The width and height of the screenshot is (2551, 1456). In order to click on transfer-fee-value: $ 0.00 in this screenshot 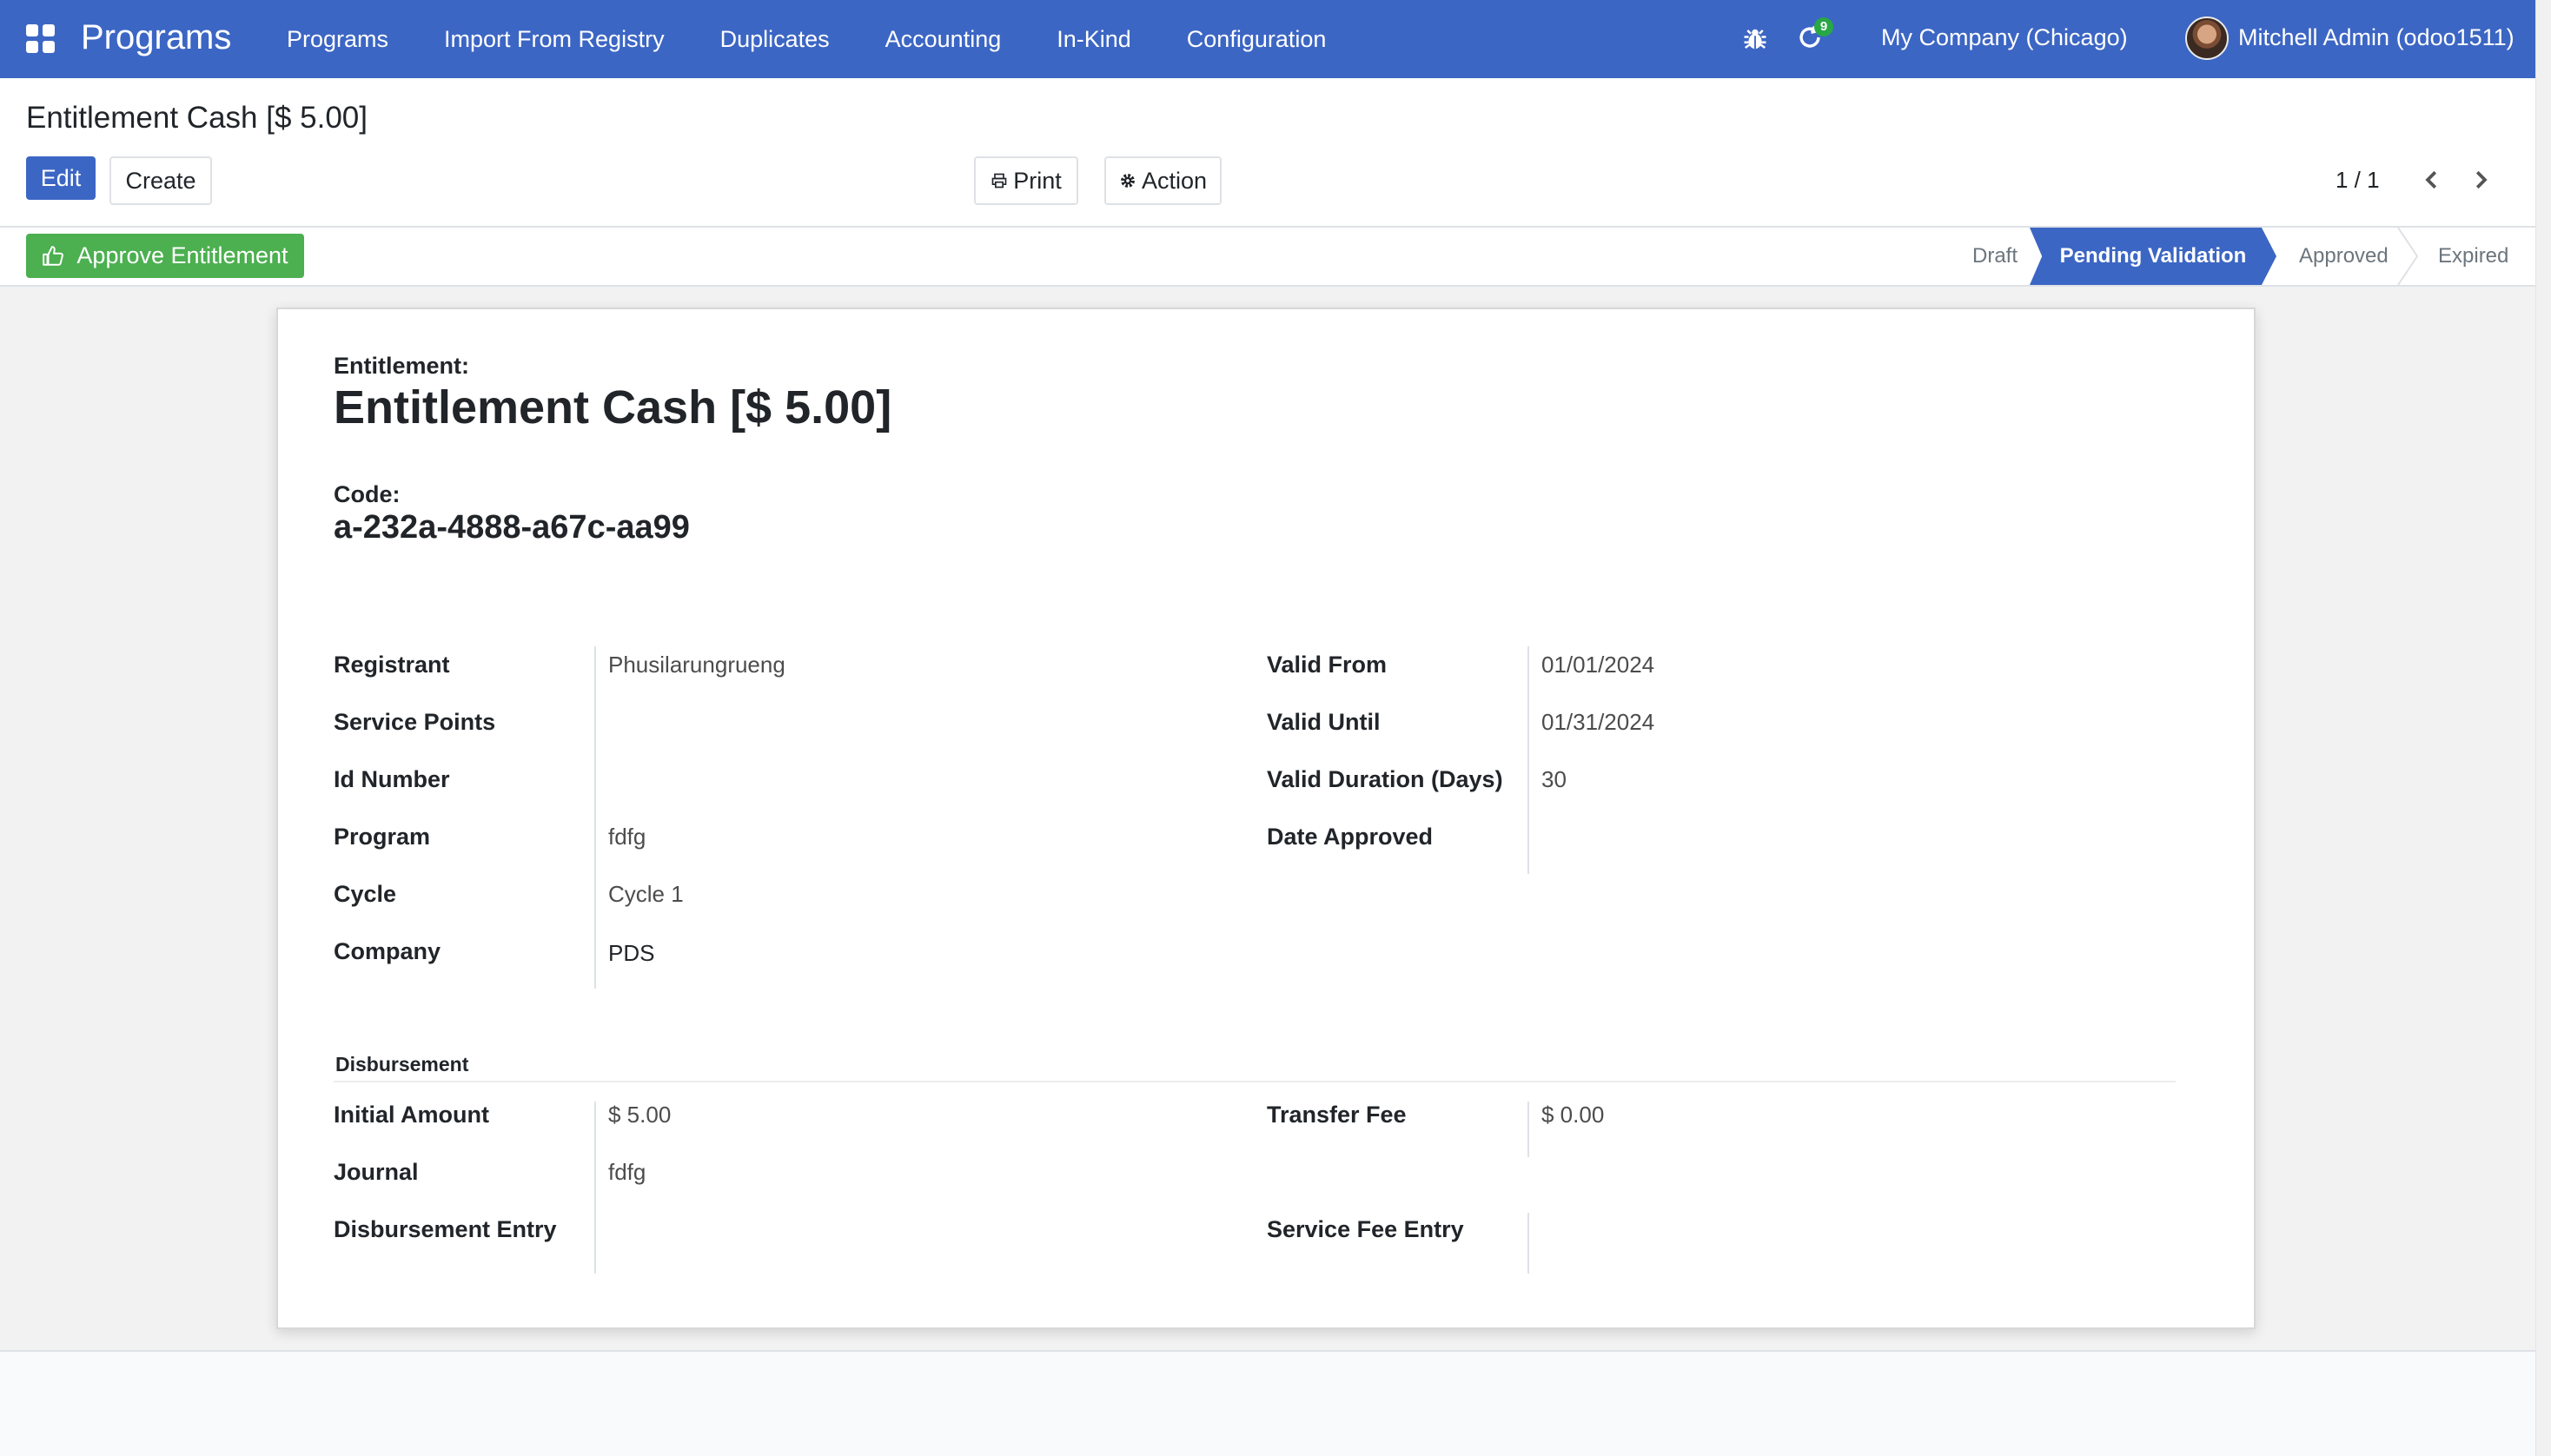, I will do `click(1573, 1115)`.